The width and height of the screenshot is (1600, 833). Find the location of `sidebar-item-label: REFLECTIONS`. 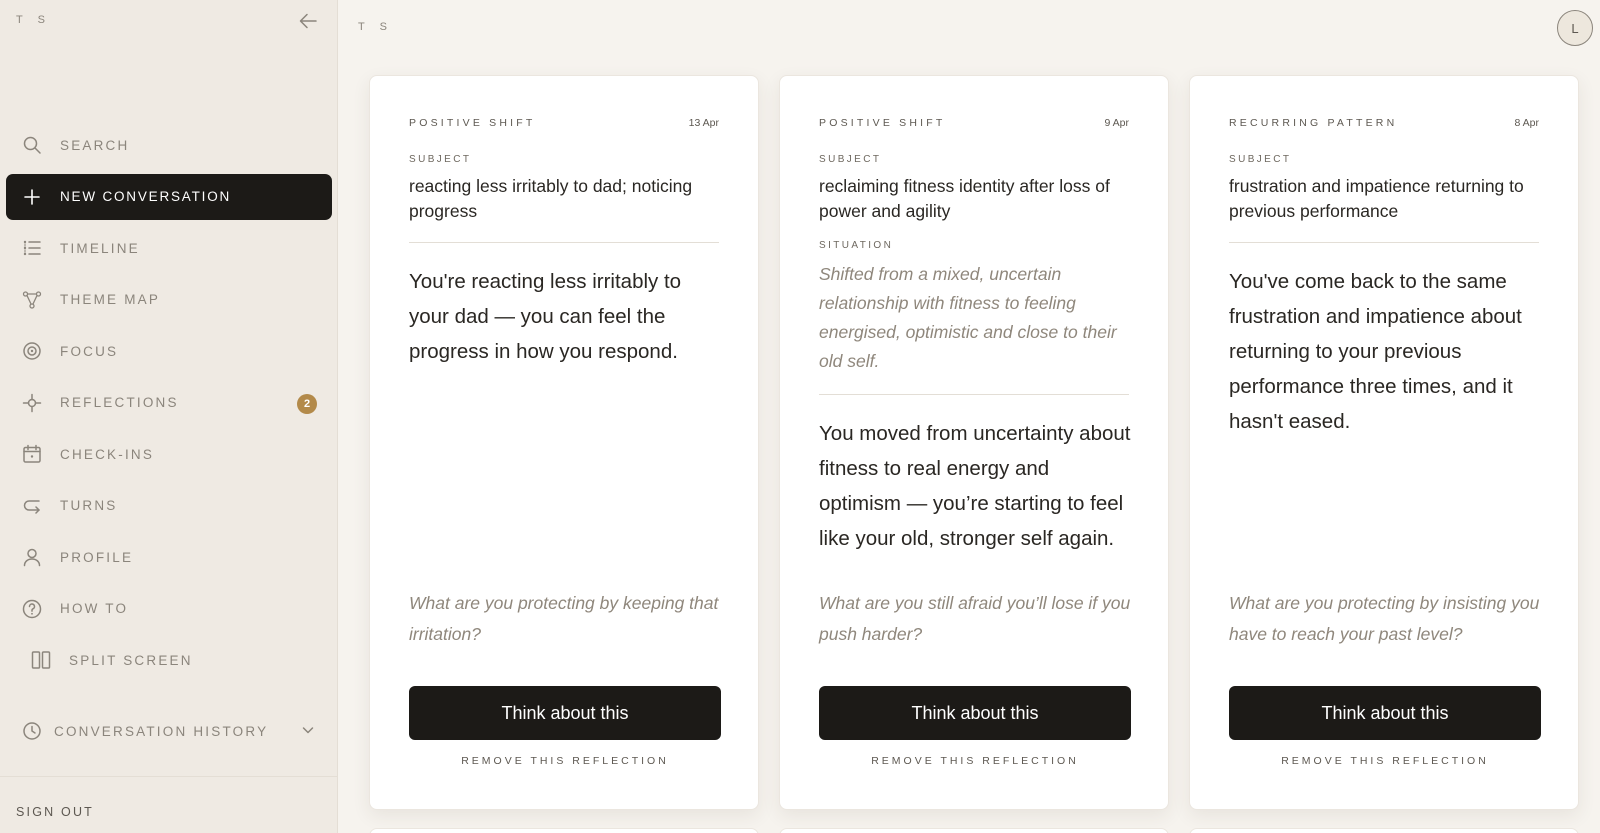

sidebar-item-label: REFLECTIONS is located at coordinates (119, 402).